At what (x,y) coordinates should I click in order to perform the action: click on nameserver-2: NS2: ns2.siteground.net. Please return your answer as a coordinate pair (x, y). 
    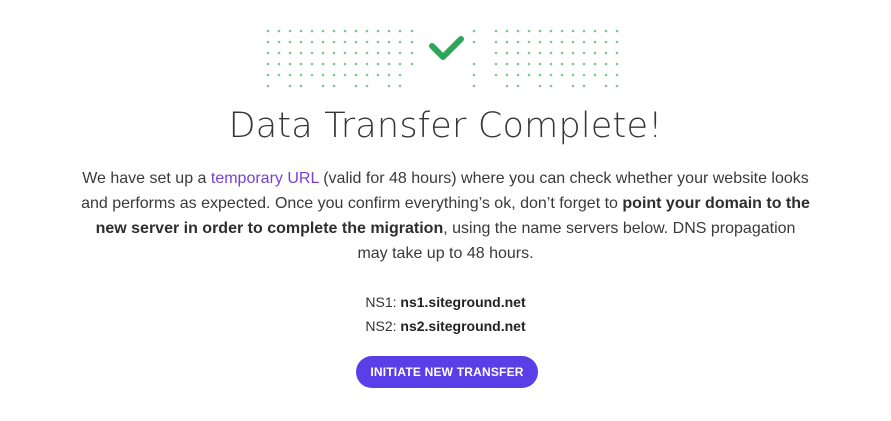
    Looking at the image, I should click on (445, 326).